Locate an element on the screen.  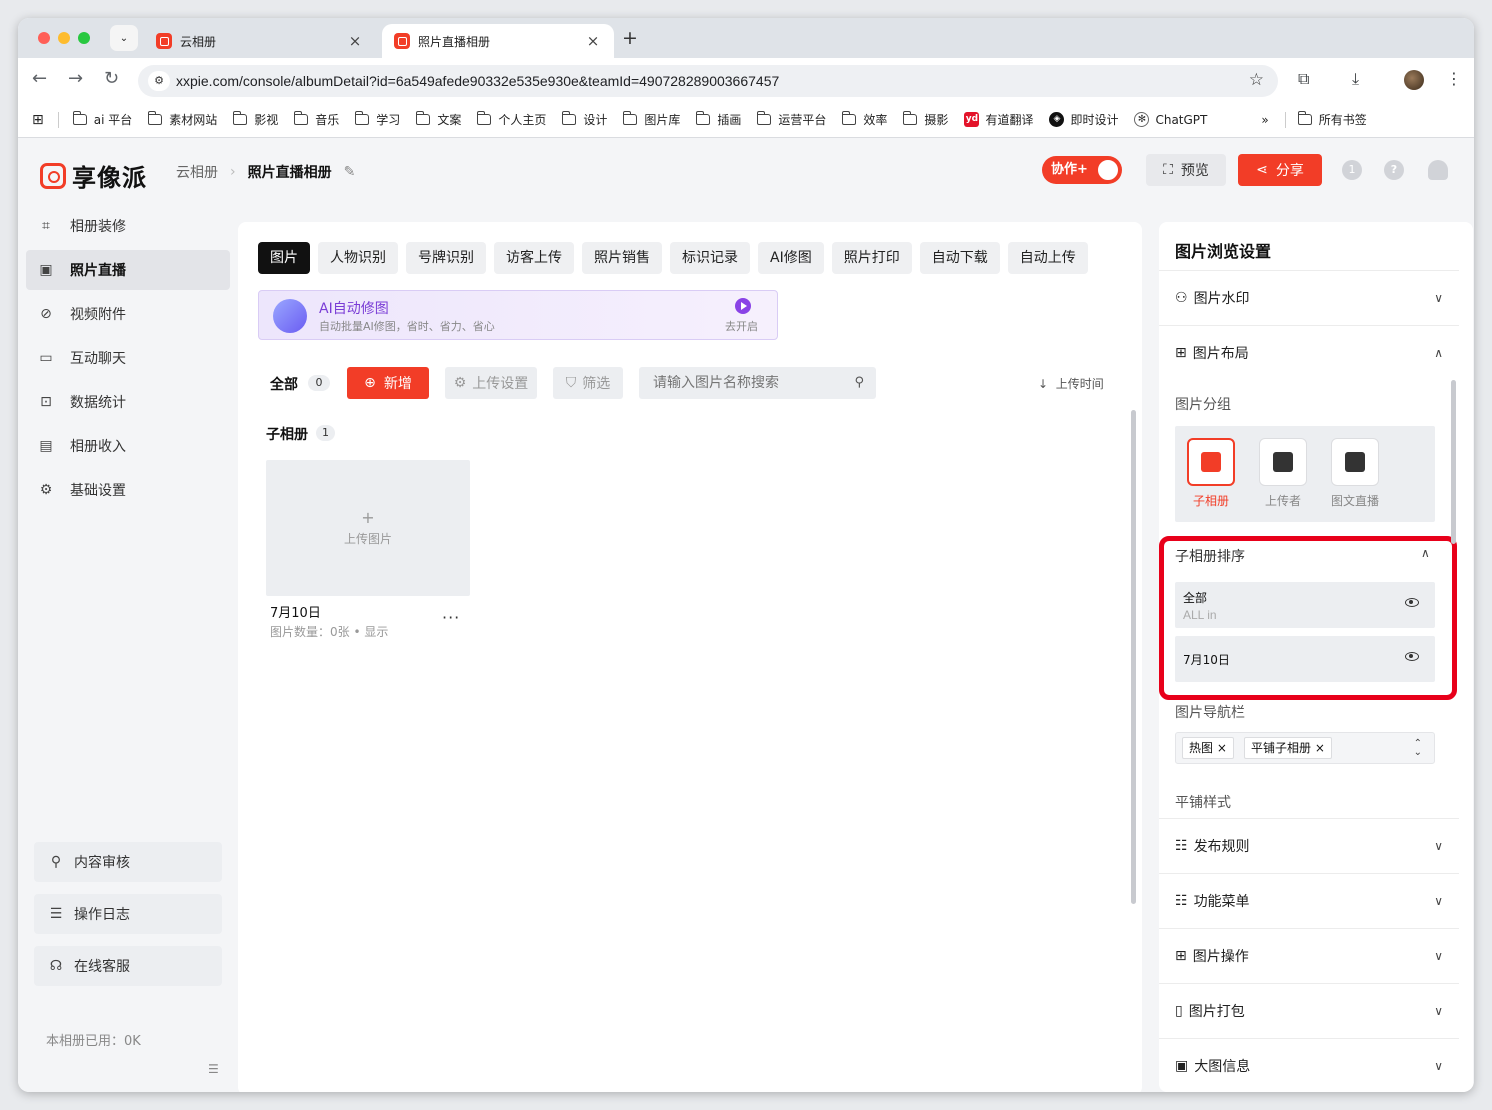
bookmark-folder: 个人主页 is located at coordinates (511, 119).